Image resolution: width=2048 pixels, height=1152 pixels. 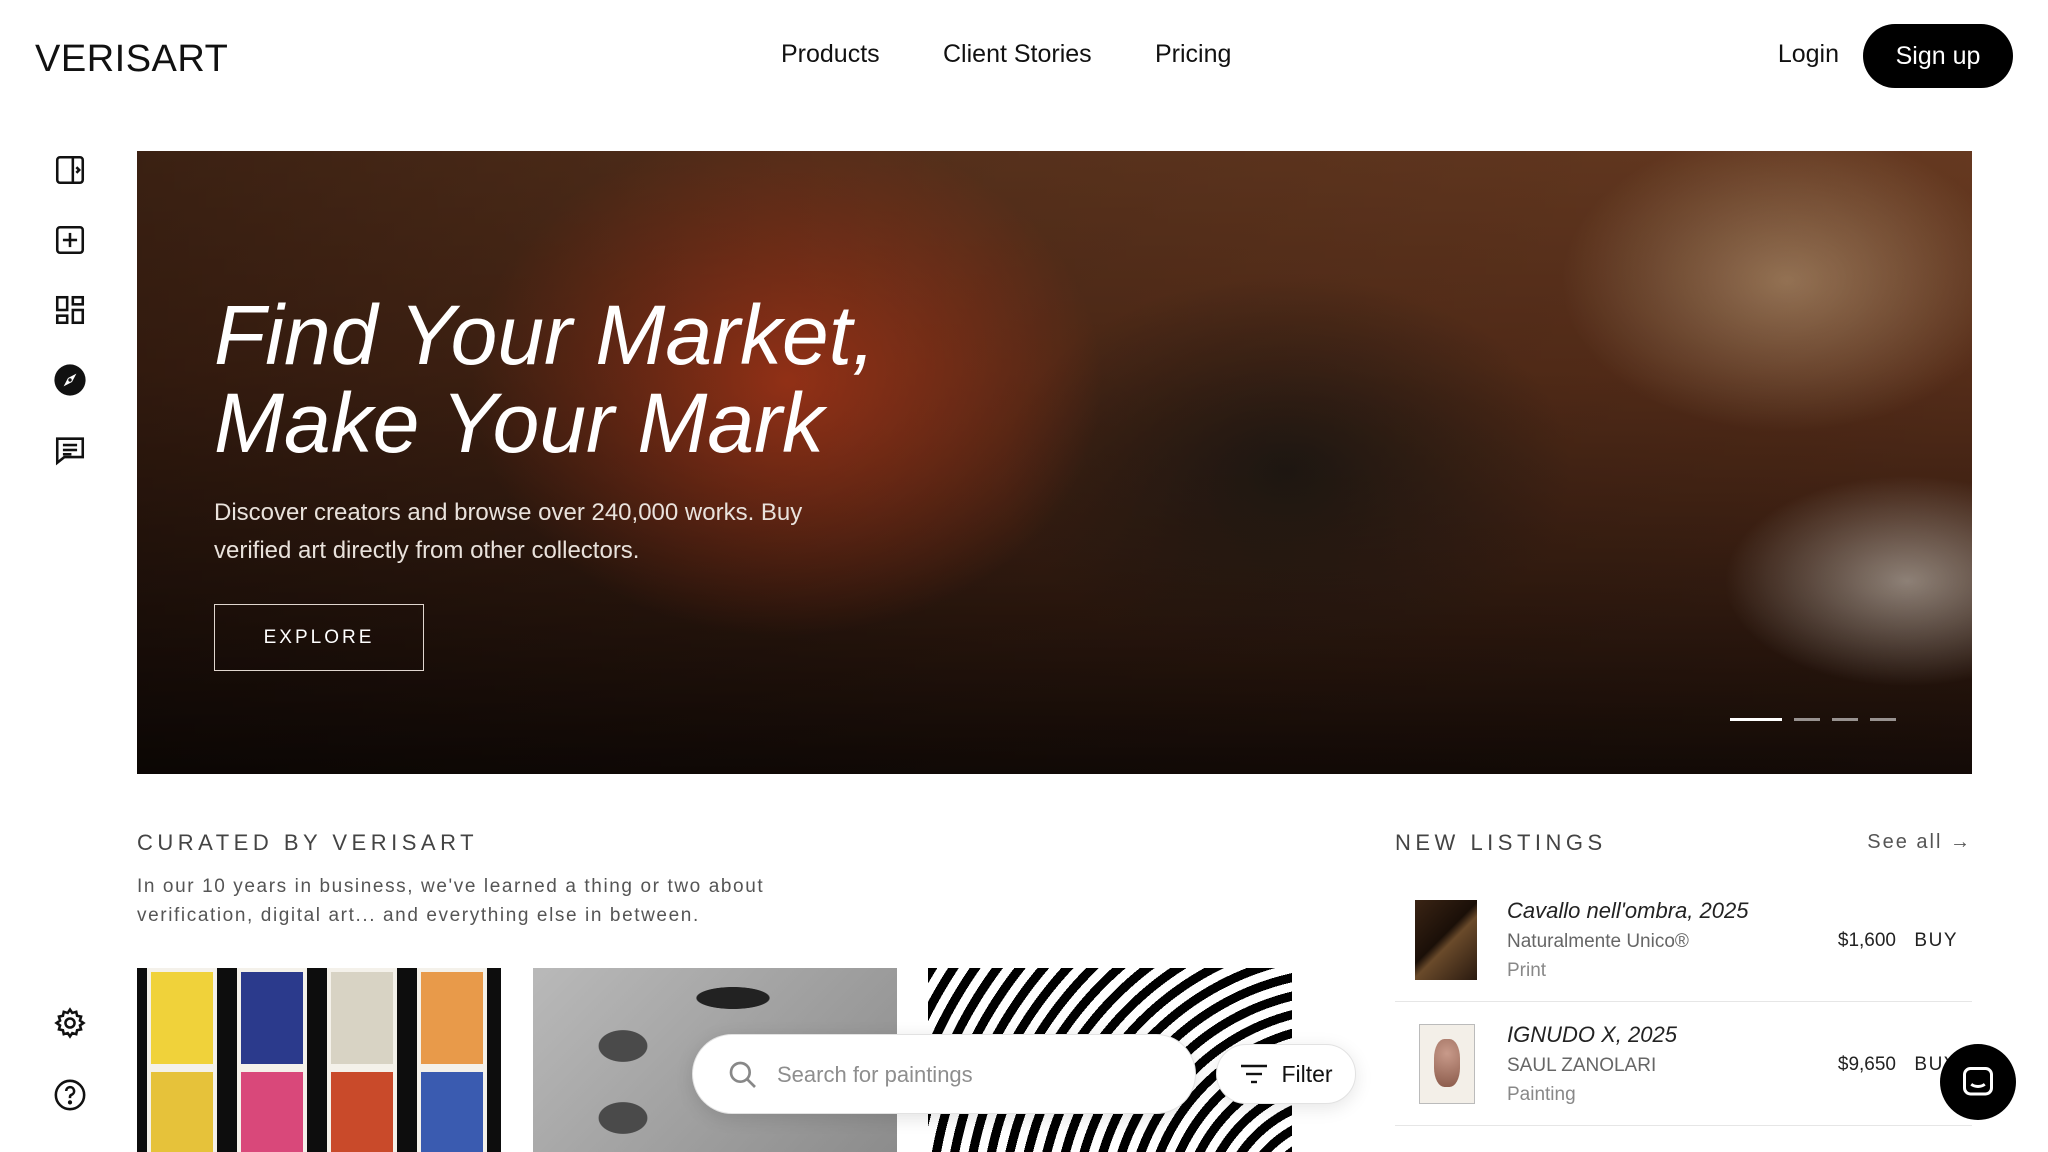 What do you see at coordinates (742, 1074) in the screenshot?
I see `search-icon` at bounding box center [742, 1074].